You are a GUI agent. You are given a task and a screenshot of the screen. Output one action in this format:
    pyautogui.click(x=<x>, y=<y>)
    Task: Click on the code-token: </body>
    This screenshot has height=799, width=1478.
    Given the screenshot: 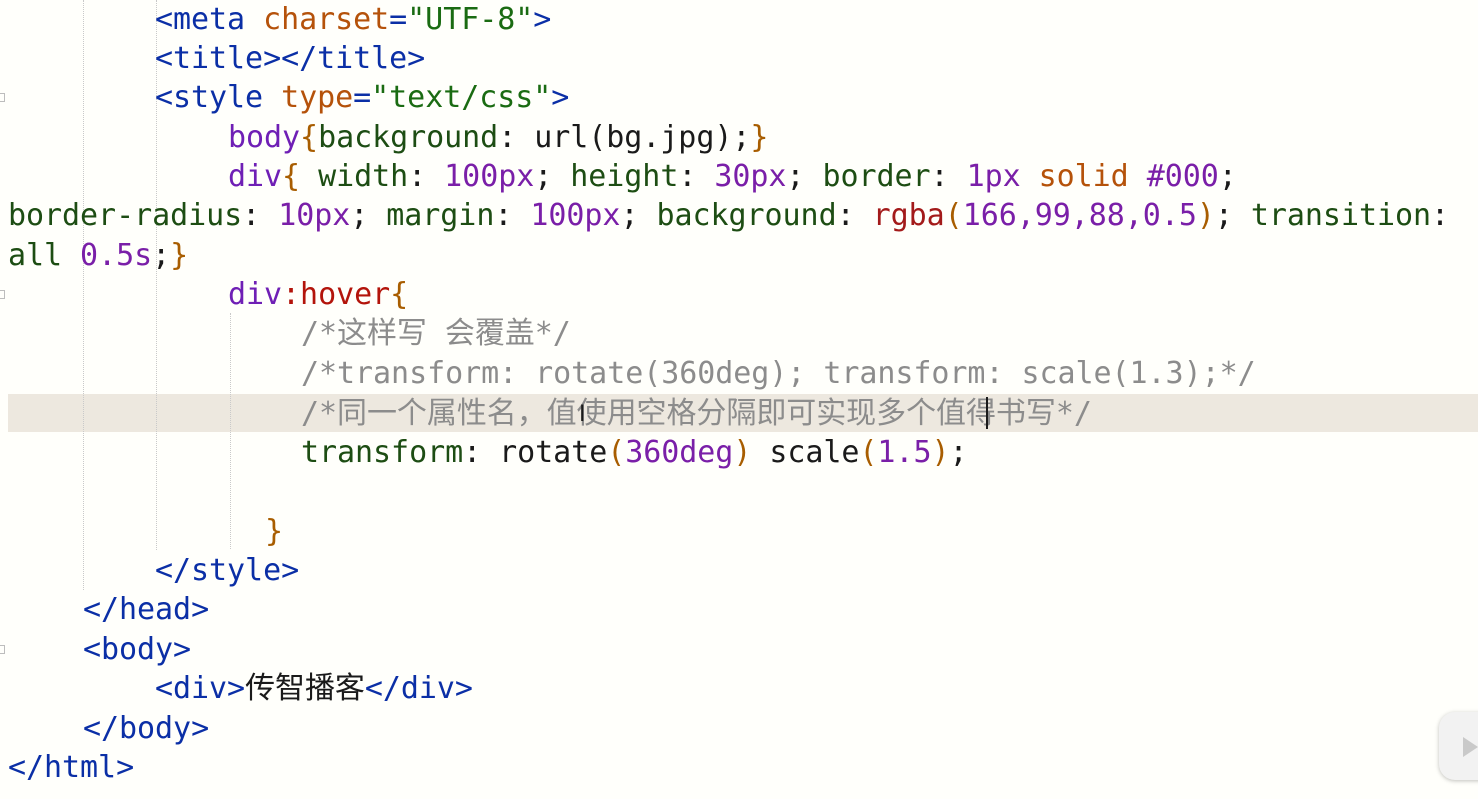 What is the action you would take?
    pyautogui.click(x=146, y=728)
    